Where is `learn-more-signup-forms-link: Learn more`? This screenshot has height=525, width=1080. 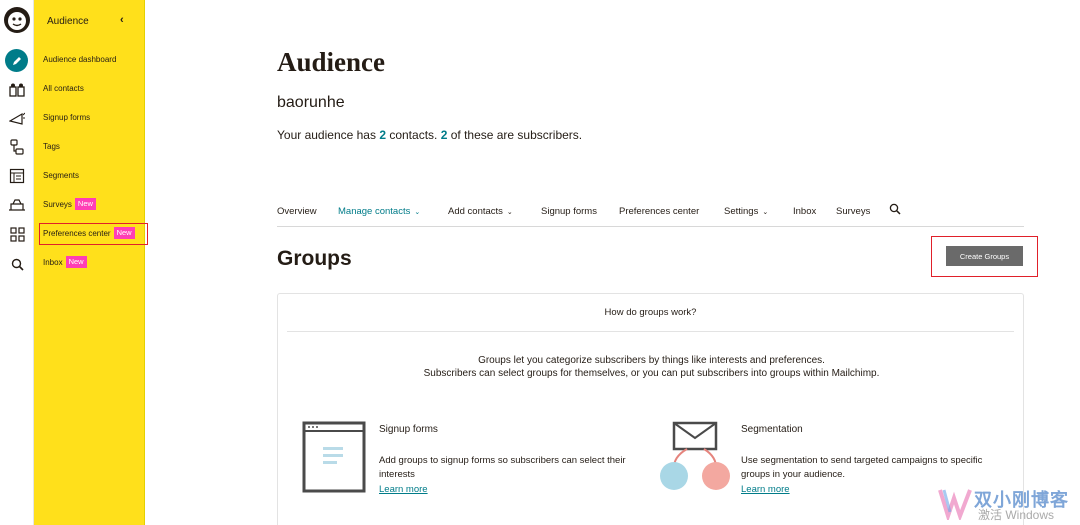
learn-more-signup-forms-link: Learn more is located at coordinates (403, 489).